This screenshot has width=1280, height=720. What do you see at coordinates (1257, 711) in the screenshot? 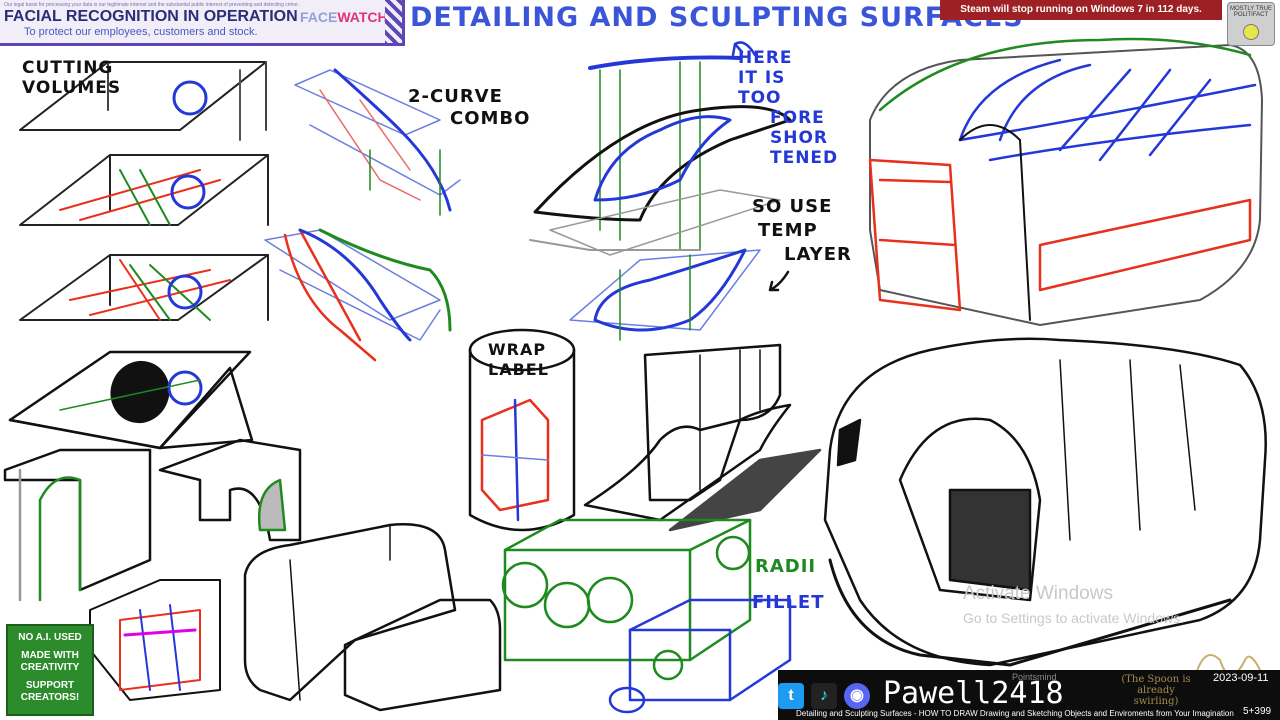
I see `frame-counter: 5+399` at bounding box center [1257, 711].